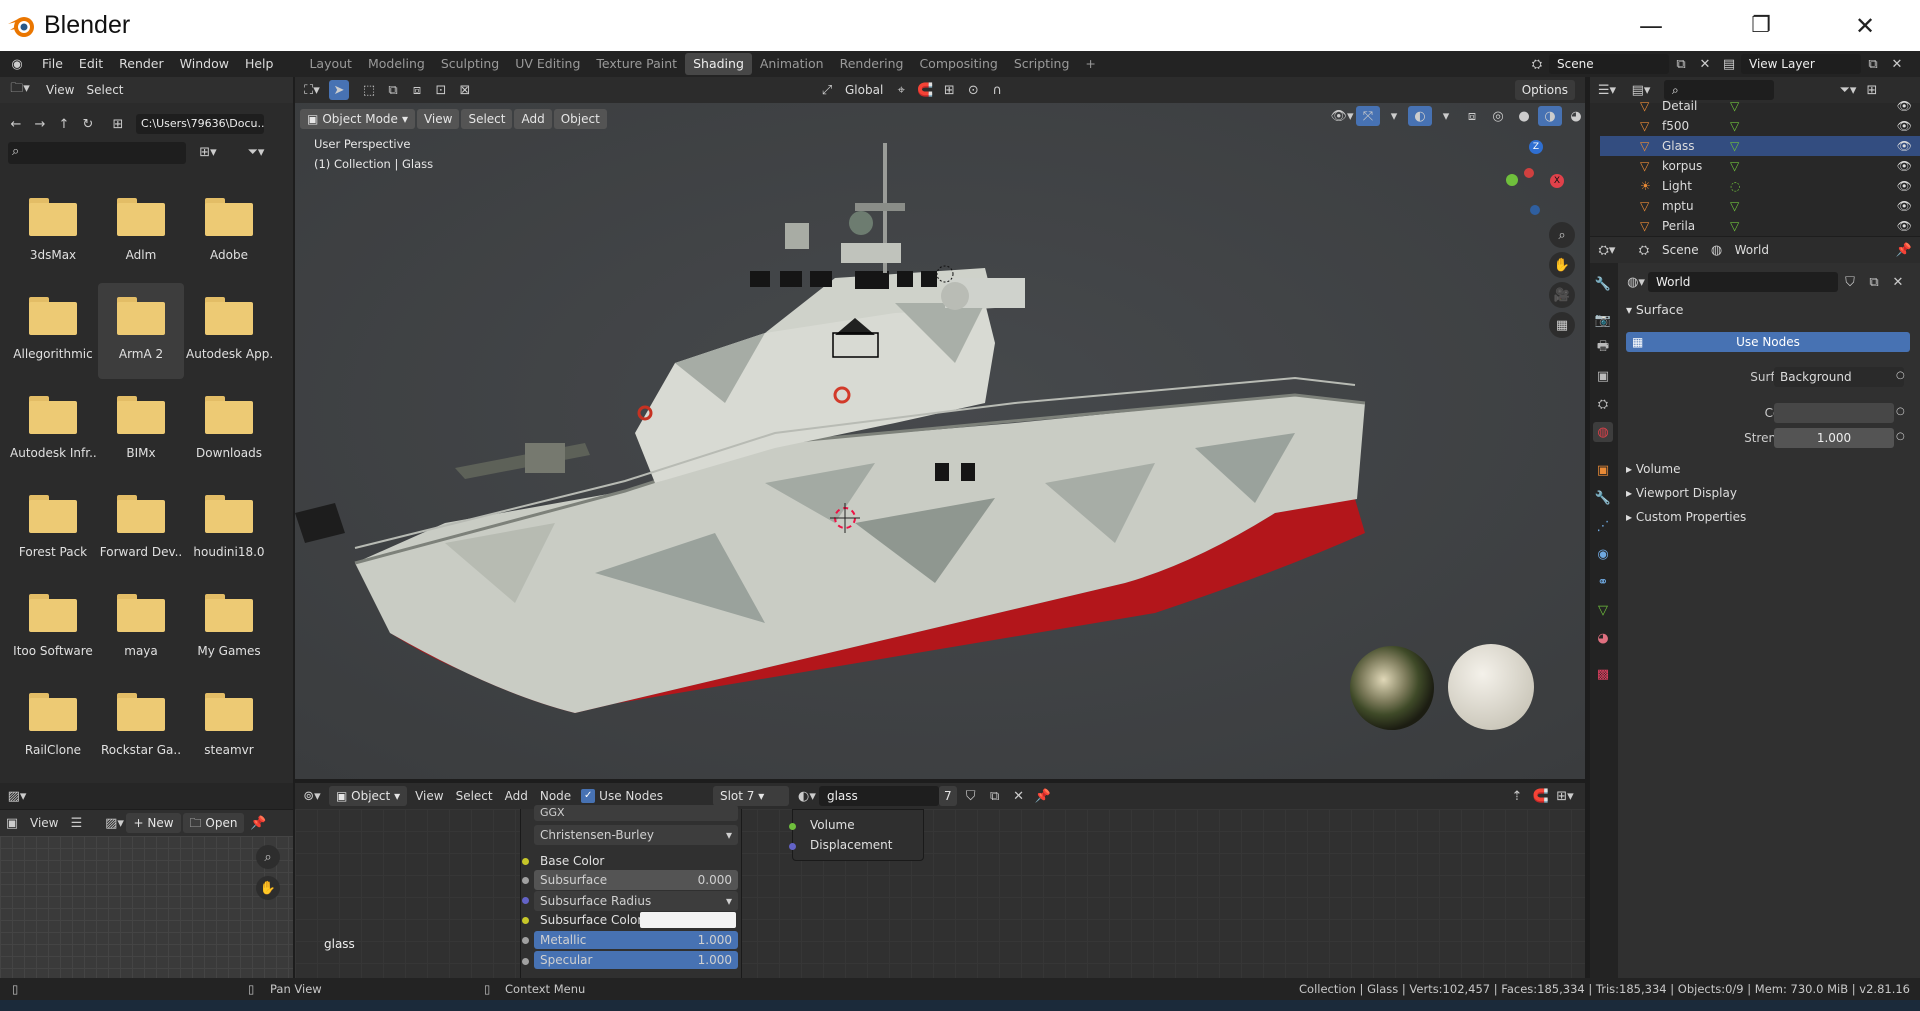 The image size is (1920, 1011). I want to click on gizmo-y-axis, so click(1512, 180).